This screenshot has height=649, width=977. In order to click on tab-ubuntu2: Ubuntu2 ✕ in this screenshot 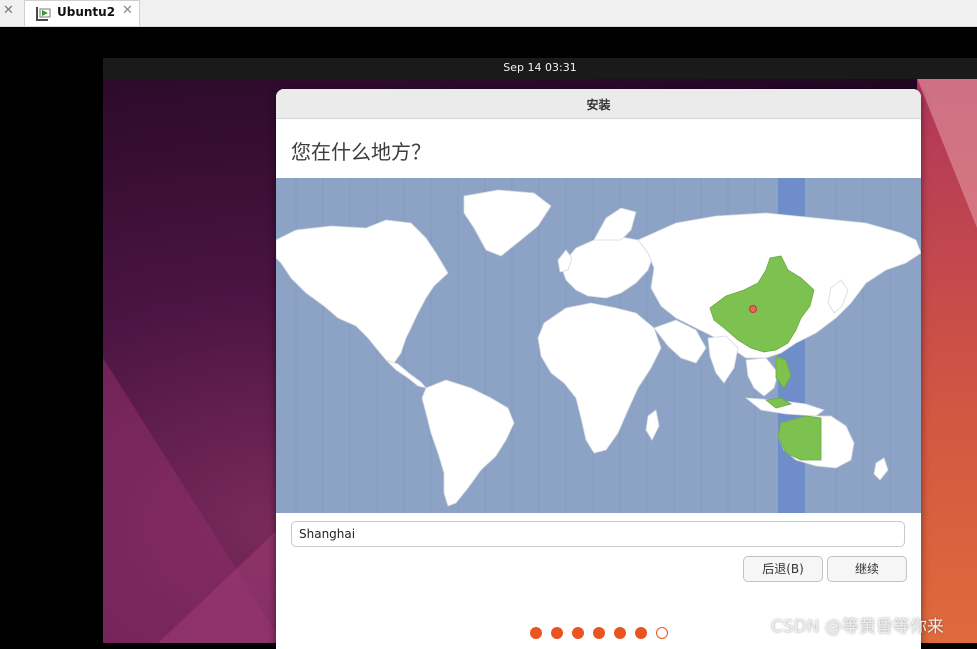, I will do `click(82, 13)`.